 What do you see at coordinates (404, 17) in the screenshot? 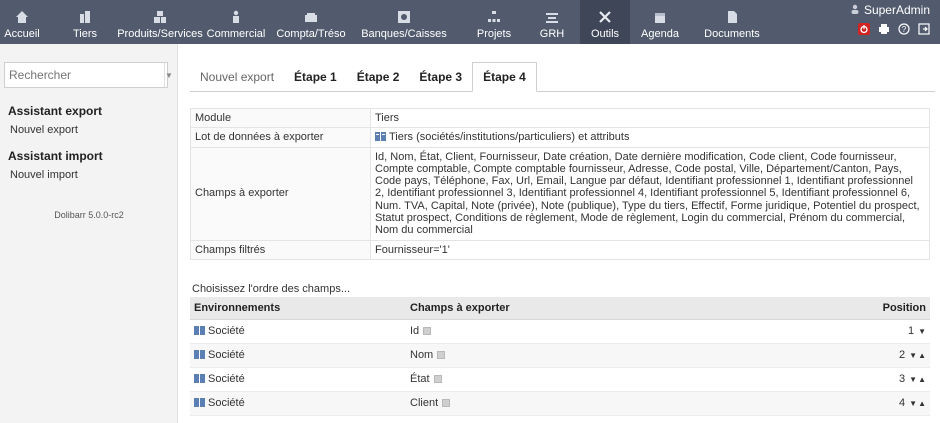
I see `bank-icon` at bounding box center [404, 17].